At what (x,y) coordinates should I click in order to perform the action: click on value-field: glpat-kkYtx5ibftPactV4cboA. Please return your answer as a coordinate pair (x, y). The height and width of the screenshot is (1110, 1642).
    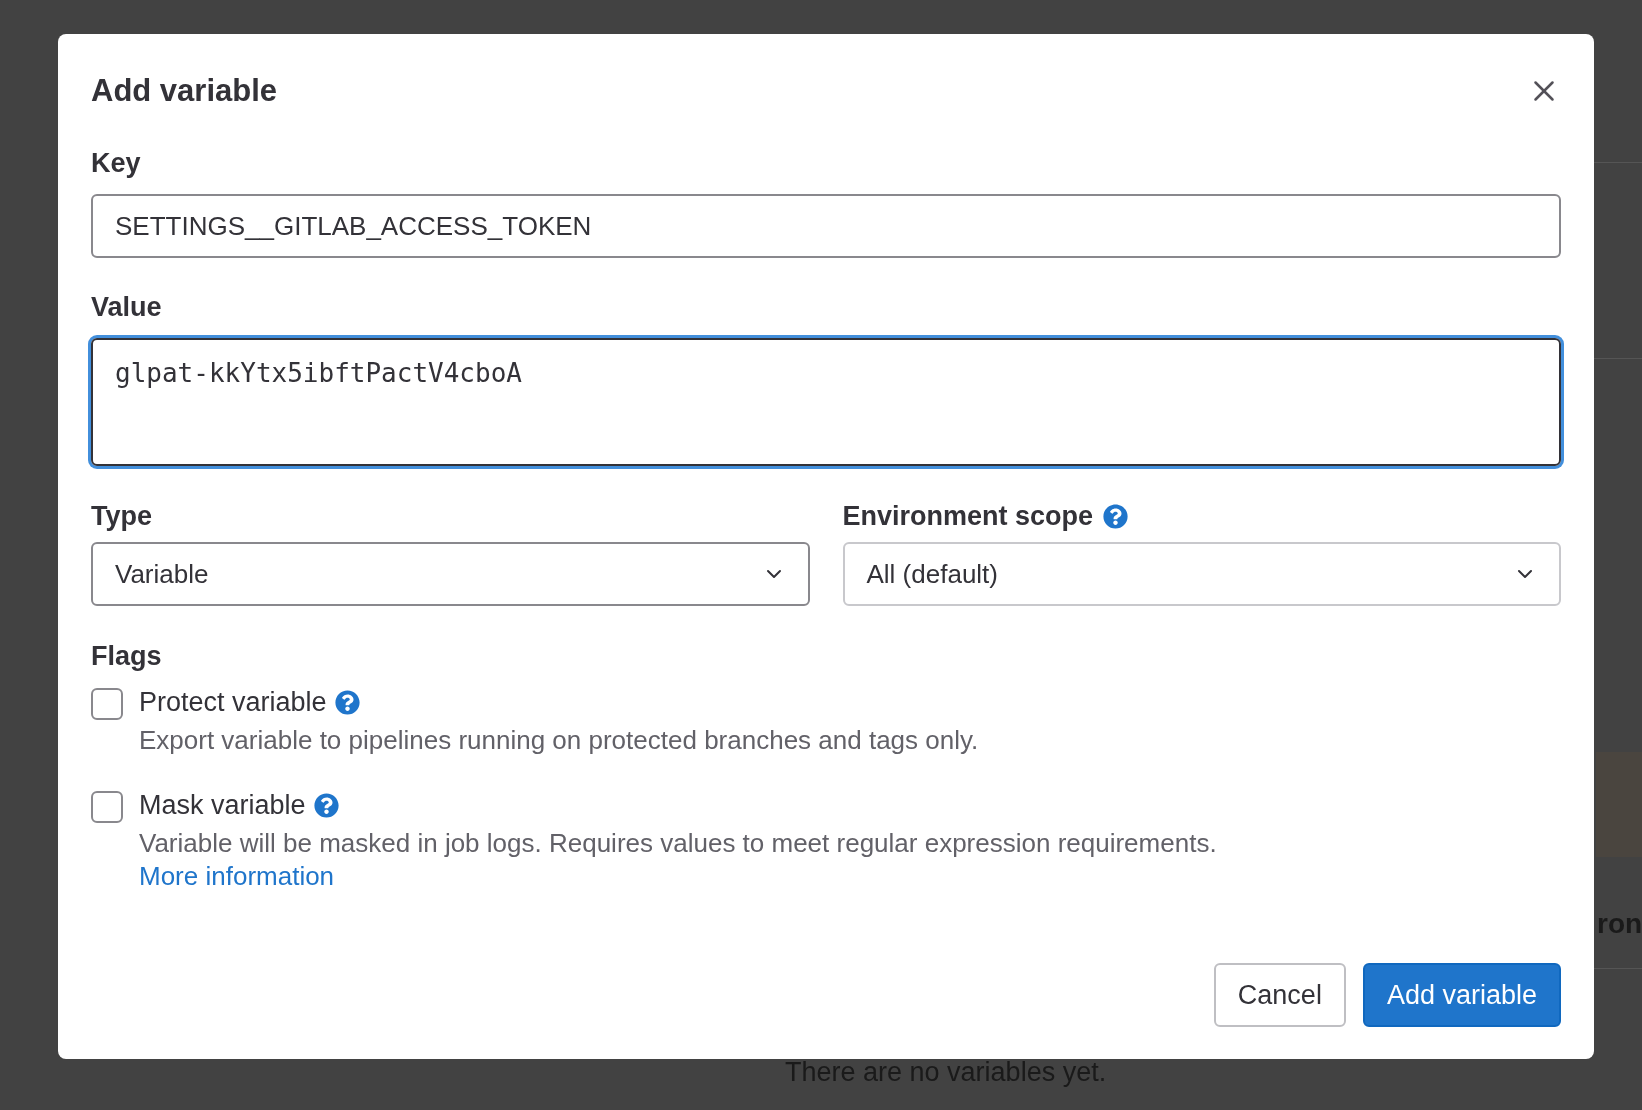
    Looking at the image, I should click on (826, 402).